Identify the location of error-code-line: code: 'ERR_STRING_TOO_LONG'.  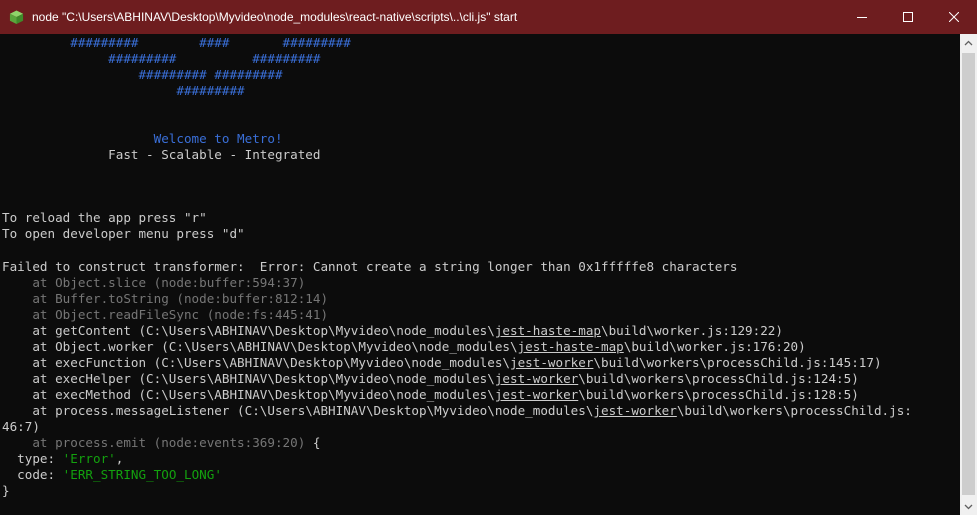
(112, 475).